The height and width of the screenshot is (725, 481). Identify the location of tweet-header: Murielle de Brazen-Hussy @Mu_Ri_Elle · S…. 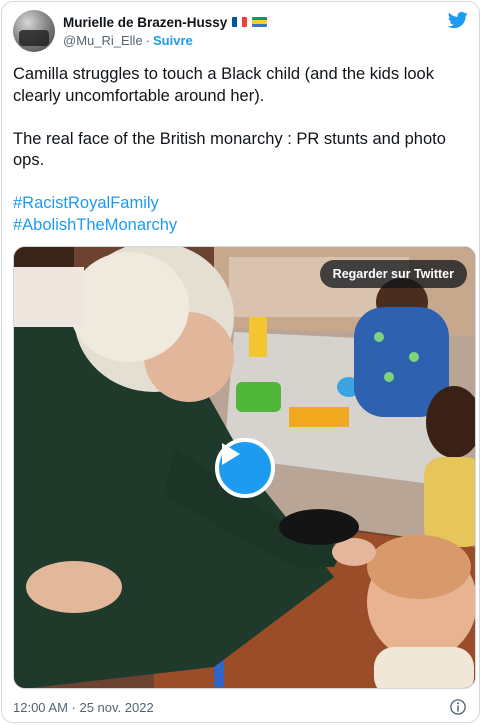
(241, 32).